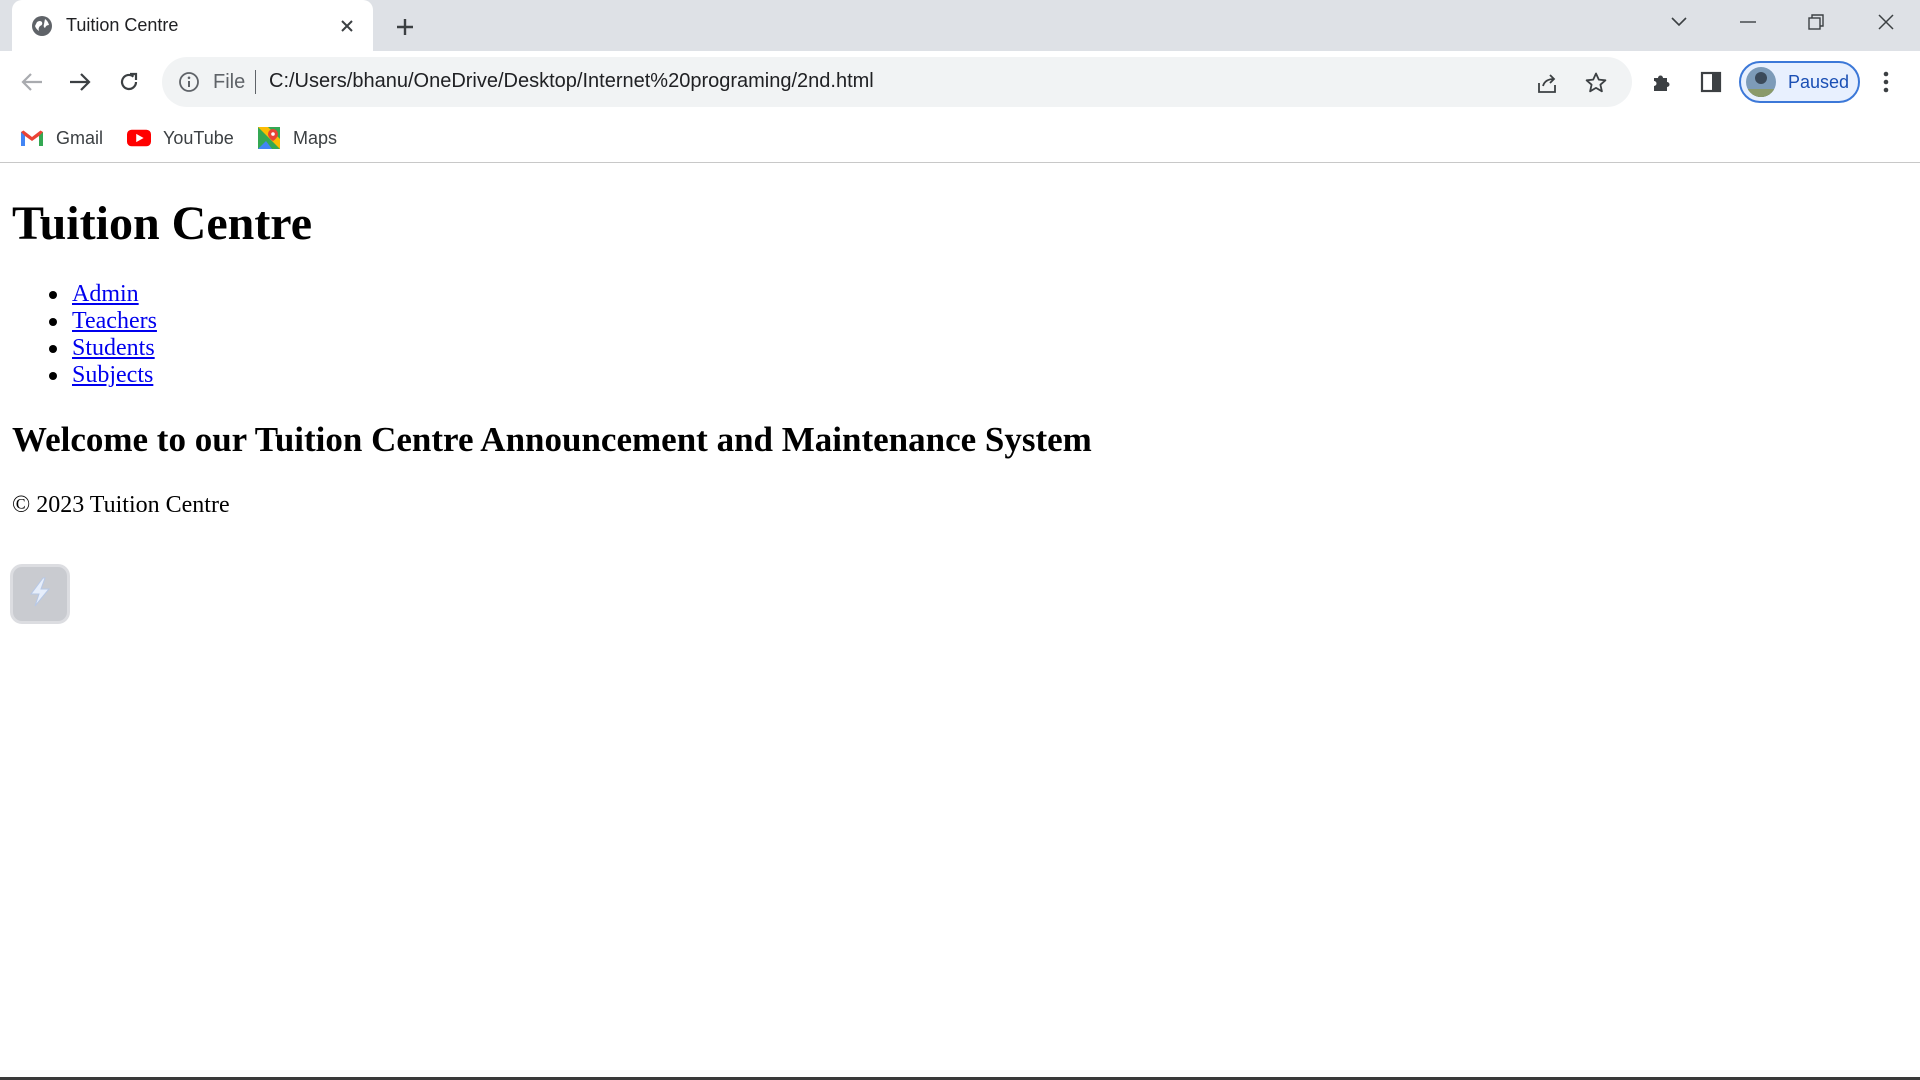  I want to click on bookmark-gmail: Gmail, so click(61, 138).